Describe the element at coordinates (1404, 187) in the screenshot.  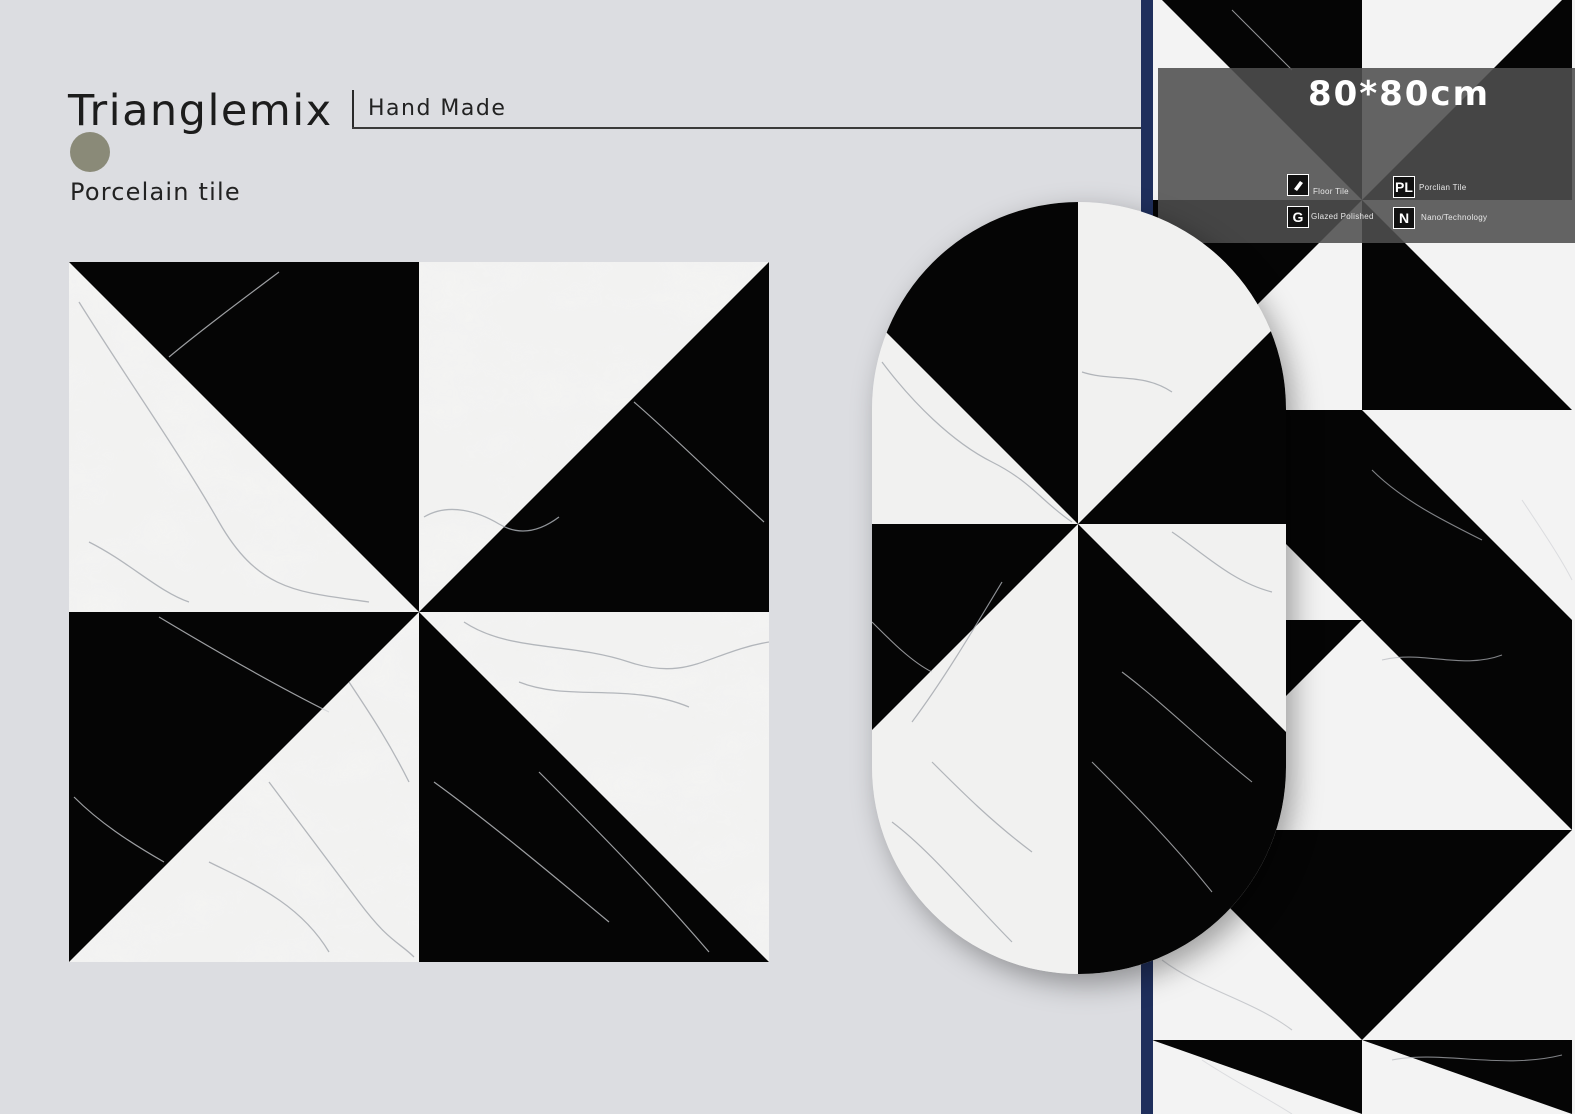
I see `porcelain-tile-icon: PL` at that location.